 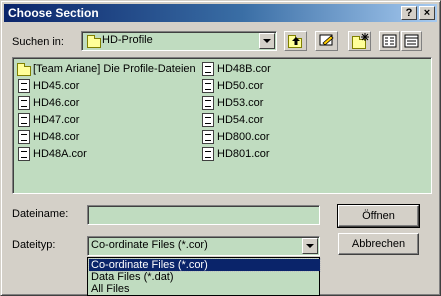 I want to click on dropdown-option: Data Files (*.dat), so click(x=204, y=277).